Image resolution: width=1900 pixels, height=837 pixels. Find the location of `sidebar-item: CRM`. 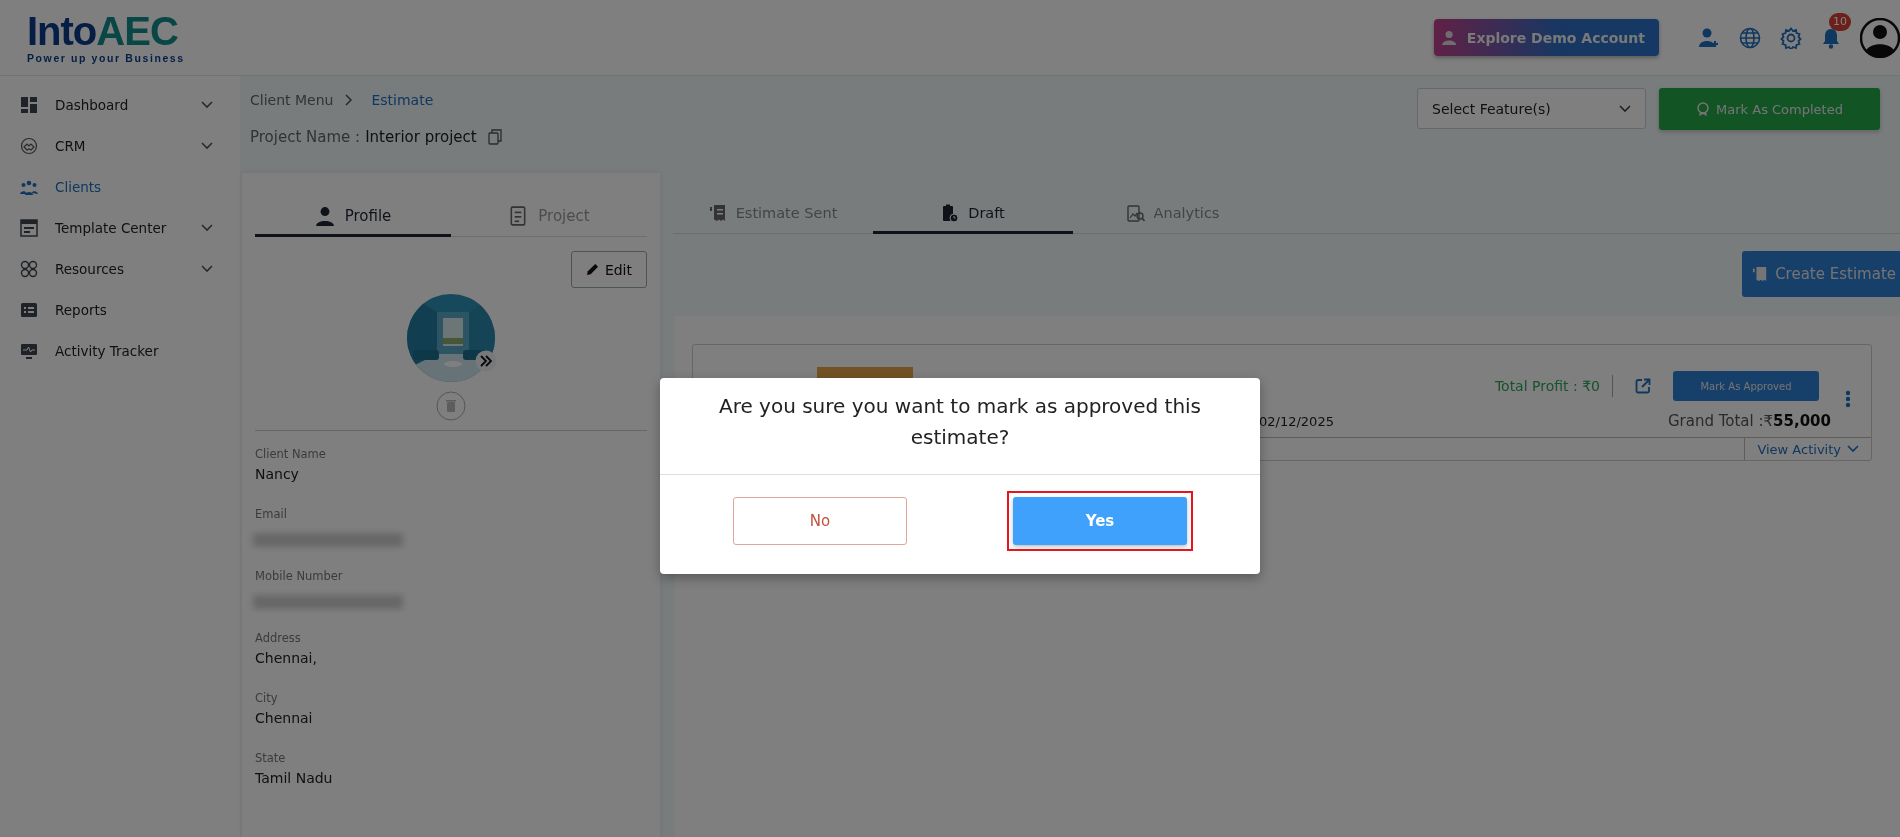

sidebar-item: CRM is located at coordinates (120, 145).